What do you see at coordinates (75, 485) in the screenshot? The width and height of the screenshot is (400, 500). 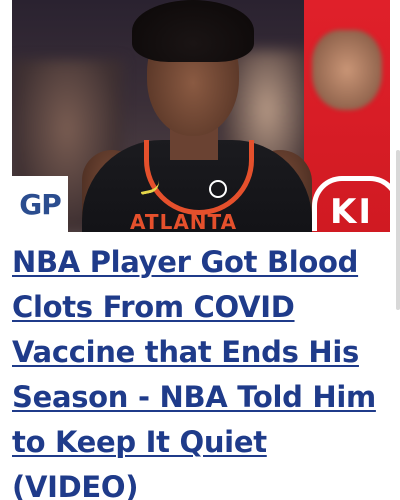 I see `headline-line: (VIDEO)` at bounding box center [75, 485].